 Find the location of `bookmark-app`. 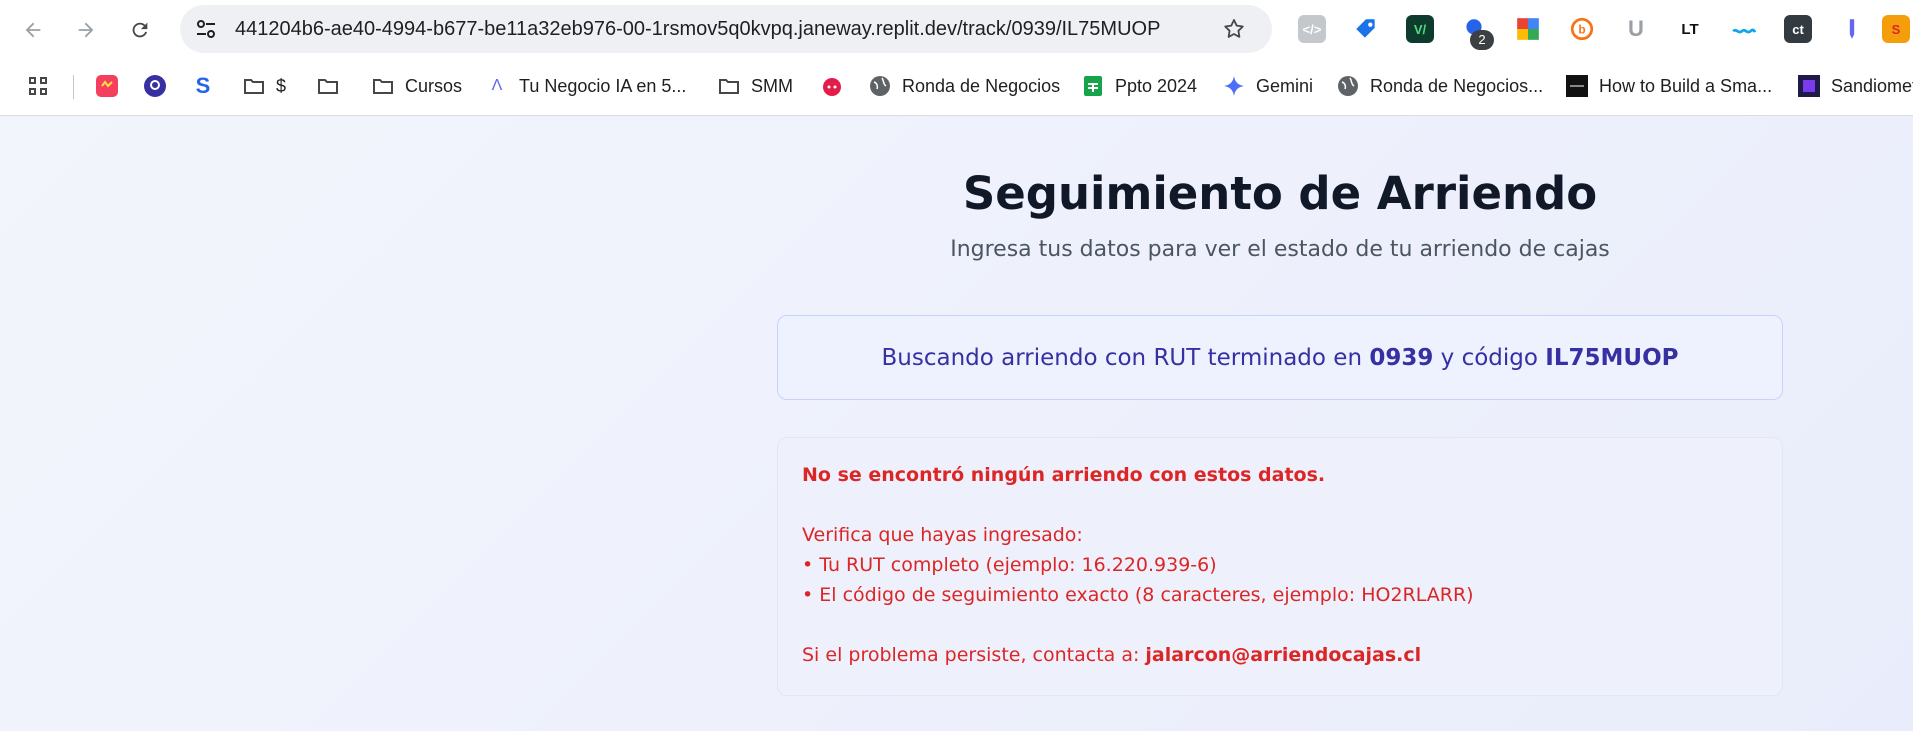

bookmark-app is located at coordinates (107, 86).